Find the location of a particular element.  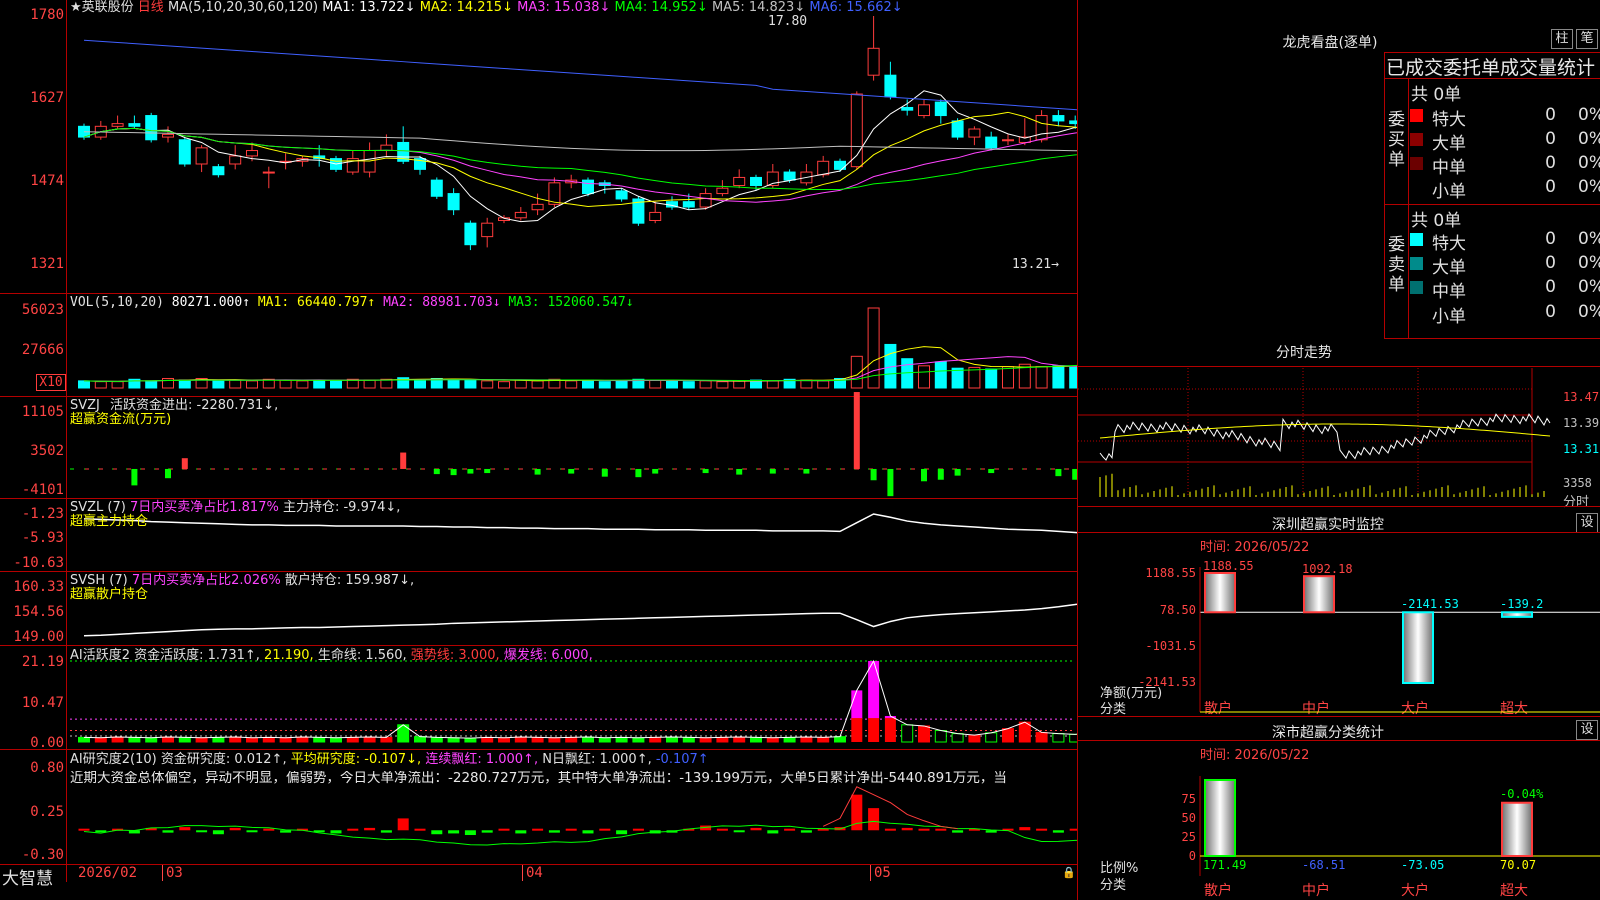

vol-label: VOL(5,10,20) is located at coordinates (117, 302).